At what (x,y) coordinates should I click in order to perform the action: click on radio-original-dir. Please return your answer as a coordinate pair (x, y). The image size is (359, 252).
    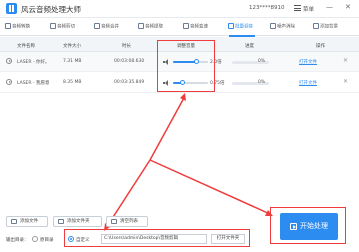
    Looking at the image, I should click on (35, 239).